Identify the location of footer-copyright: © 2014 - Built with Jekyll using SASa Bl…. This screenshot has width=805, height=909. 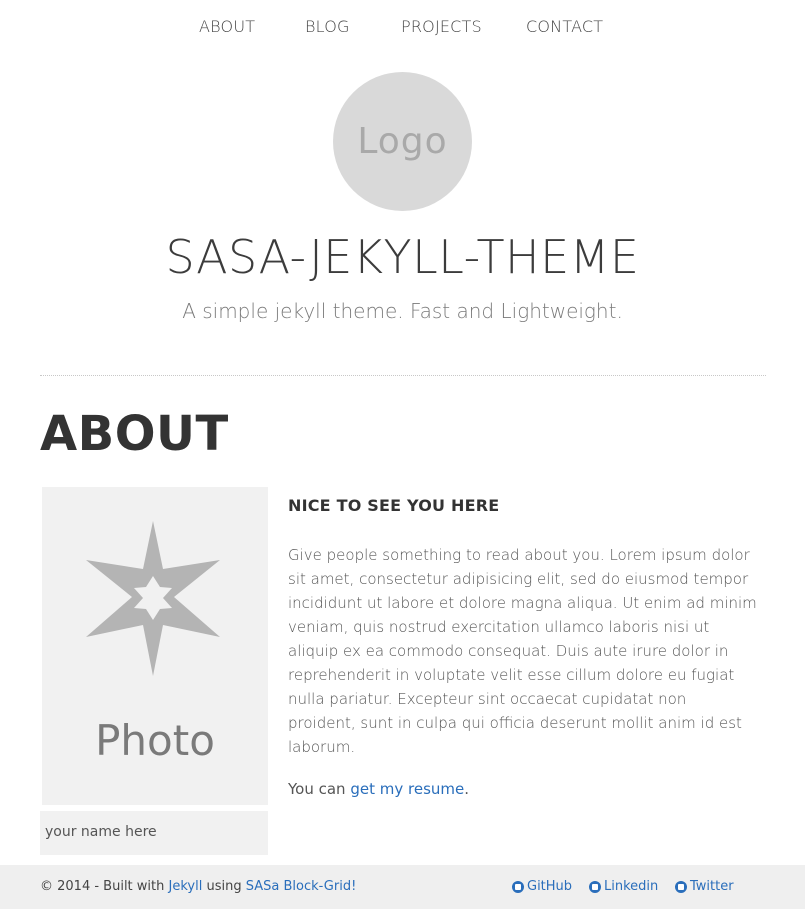
(198, 886).